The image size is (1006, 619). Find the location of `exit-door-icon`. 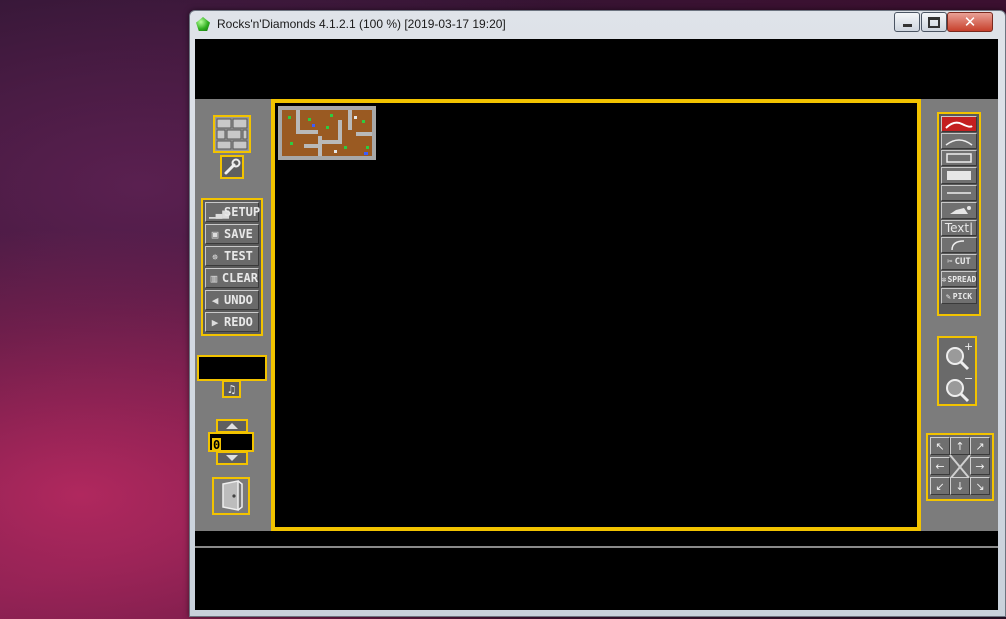

exit-door-icon is located at coordinates (232, 495).